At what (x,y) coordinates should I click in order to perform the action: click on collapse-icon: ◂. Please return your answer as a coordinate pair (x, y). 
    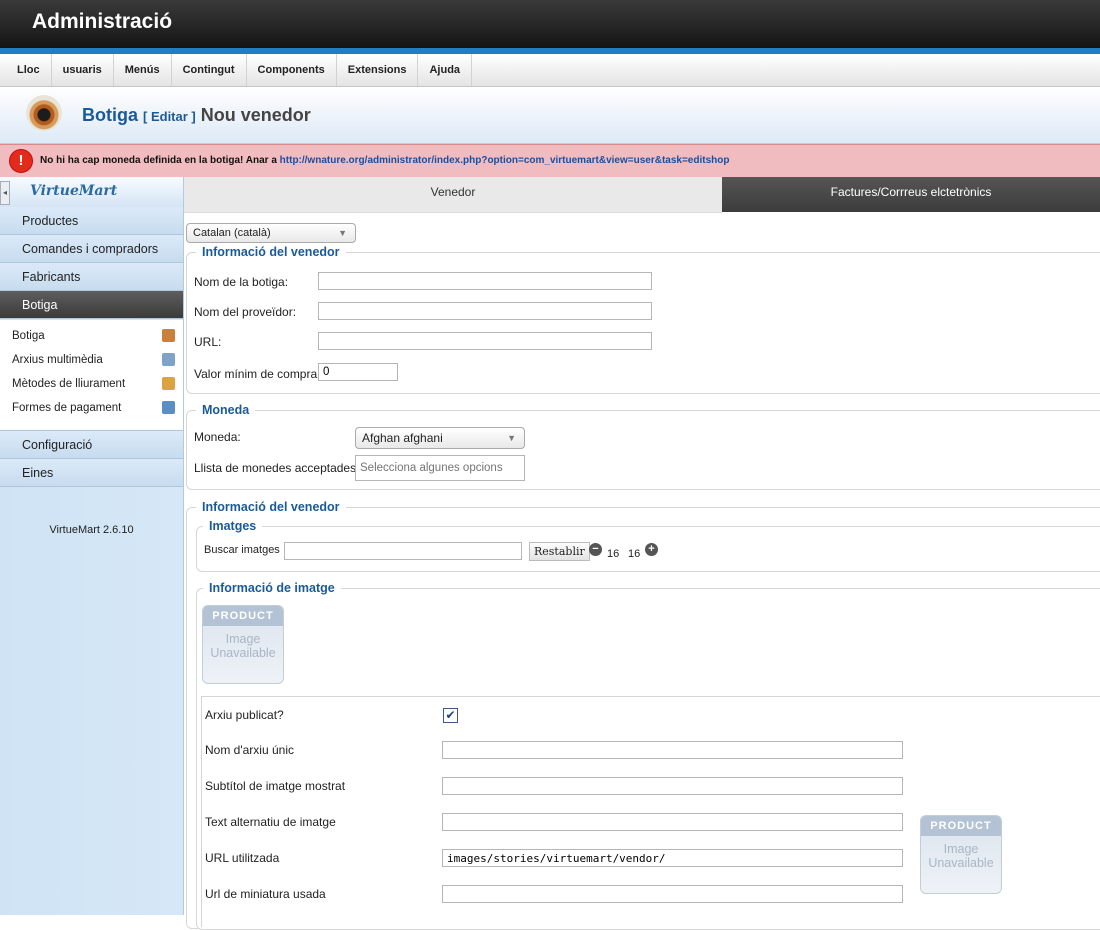
    Looking at the image, I should click on (5, 193).